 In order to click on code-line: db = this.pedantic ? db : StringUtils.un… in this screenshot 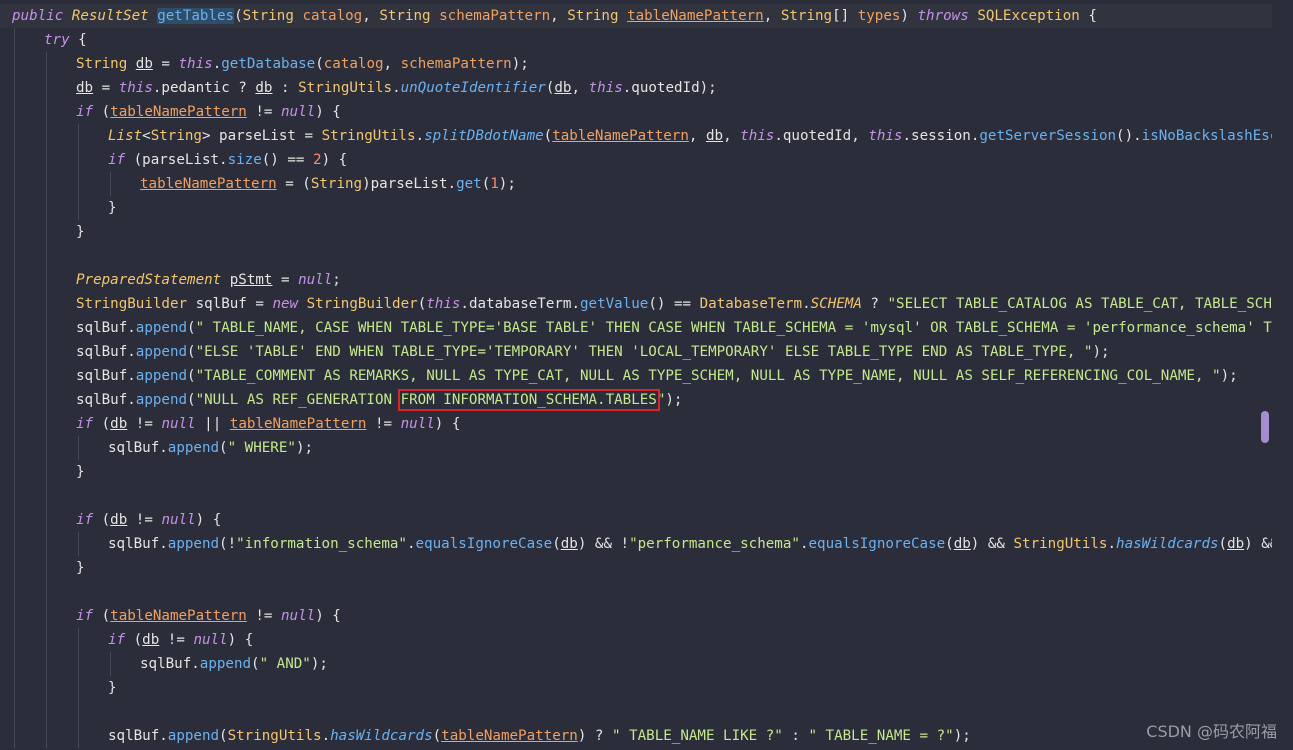, I will do `click(636, 88)`.